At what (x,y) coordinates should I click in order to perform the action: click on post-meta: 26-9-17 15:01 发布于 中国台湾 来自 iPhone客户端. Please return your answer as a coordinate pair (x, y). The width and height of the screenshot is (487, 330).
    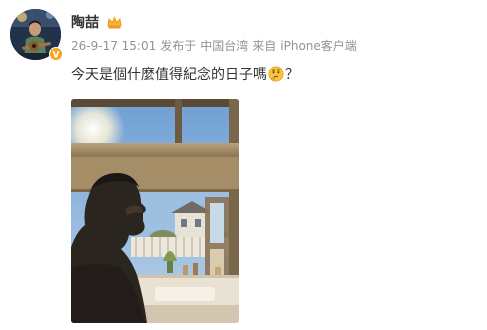
    Looking at the image, I should click on (214, 46).